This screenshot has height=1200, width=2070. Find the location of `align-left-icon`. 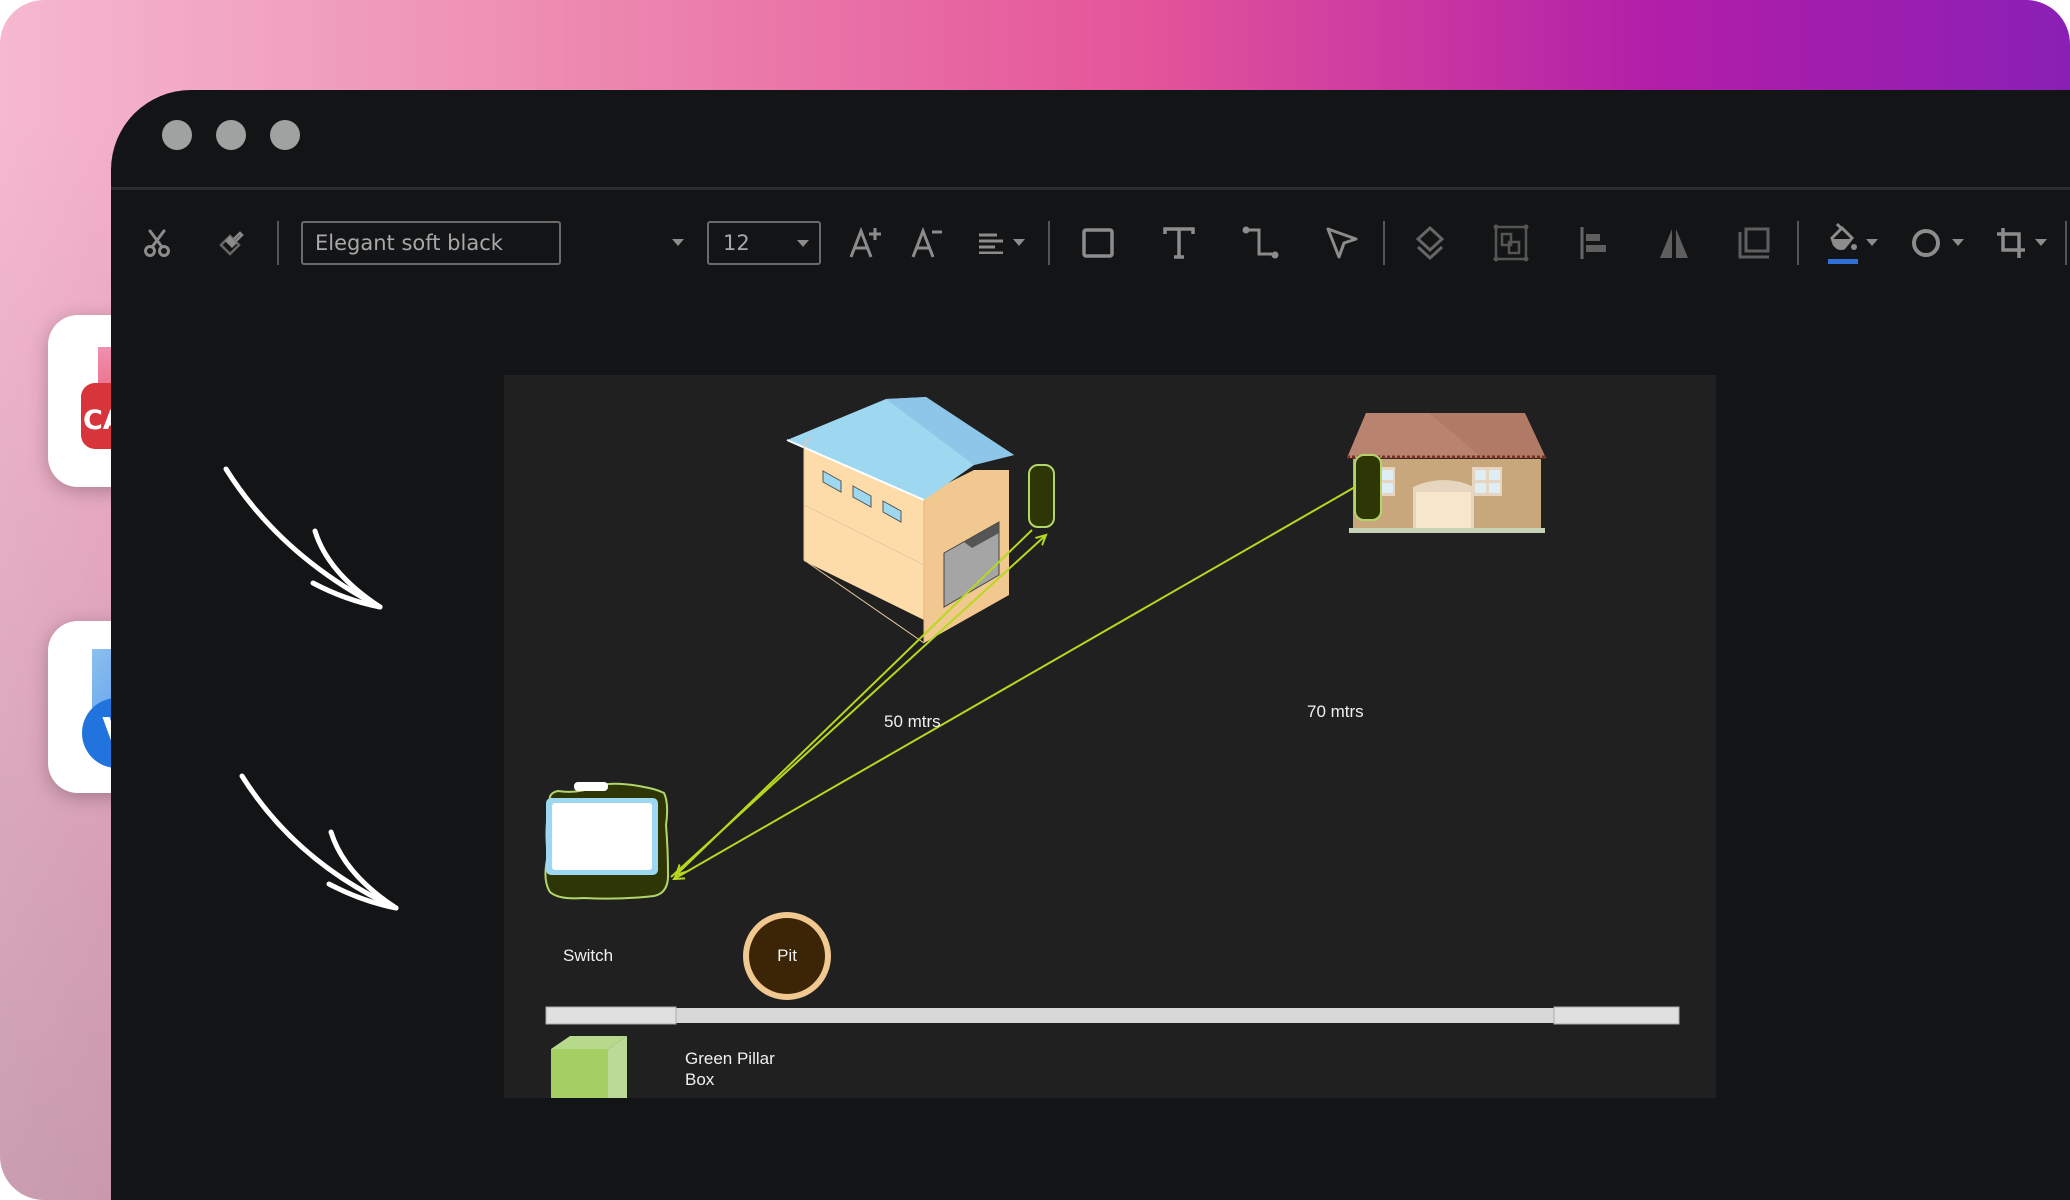

align-left-icon is located at coordinates (991, 243).